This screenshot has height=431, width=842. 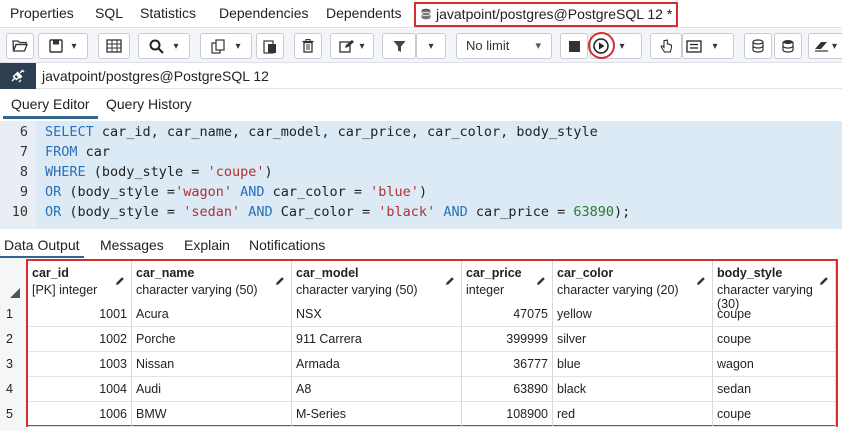 I want to click on grid-cell: Porche, so click(x=212, y=339).